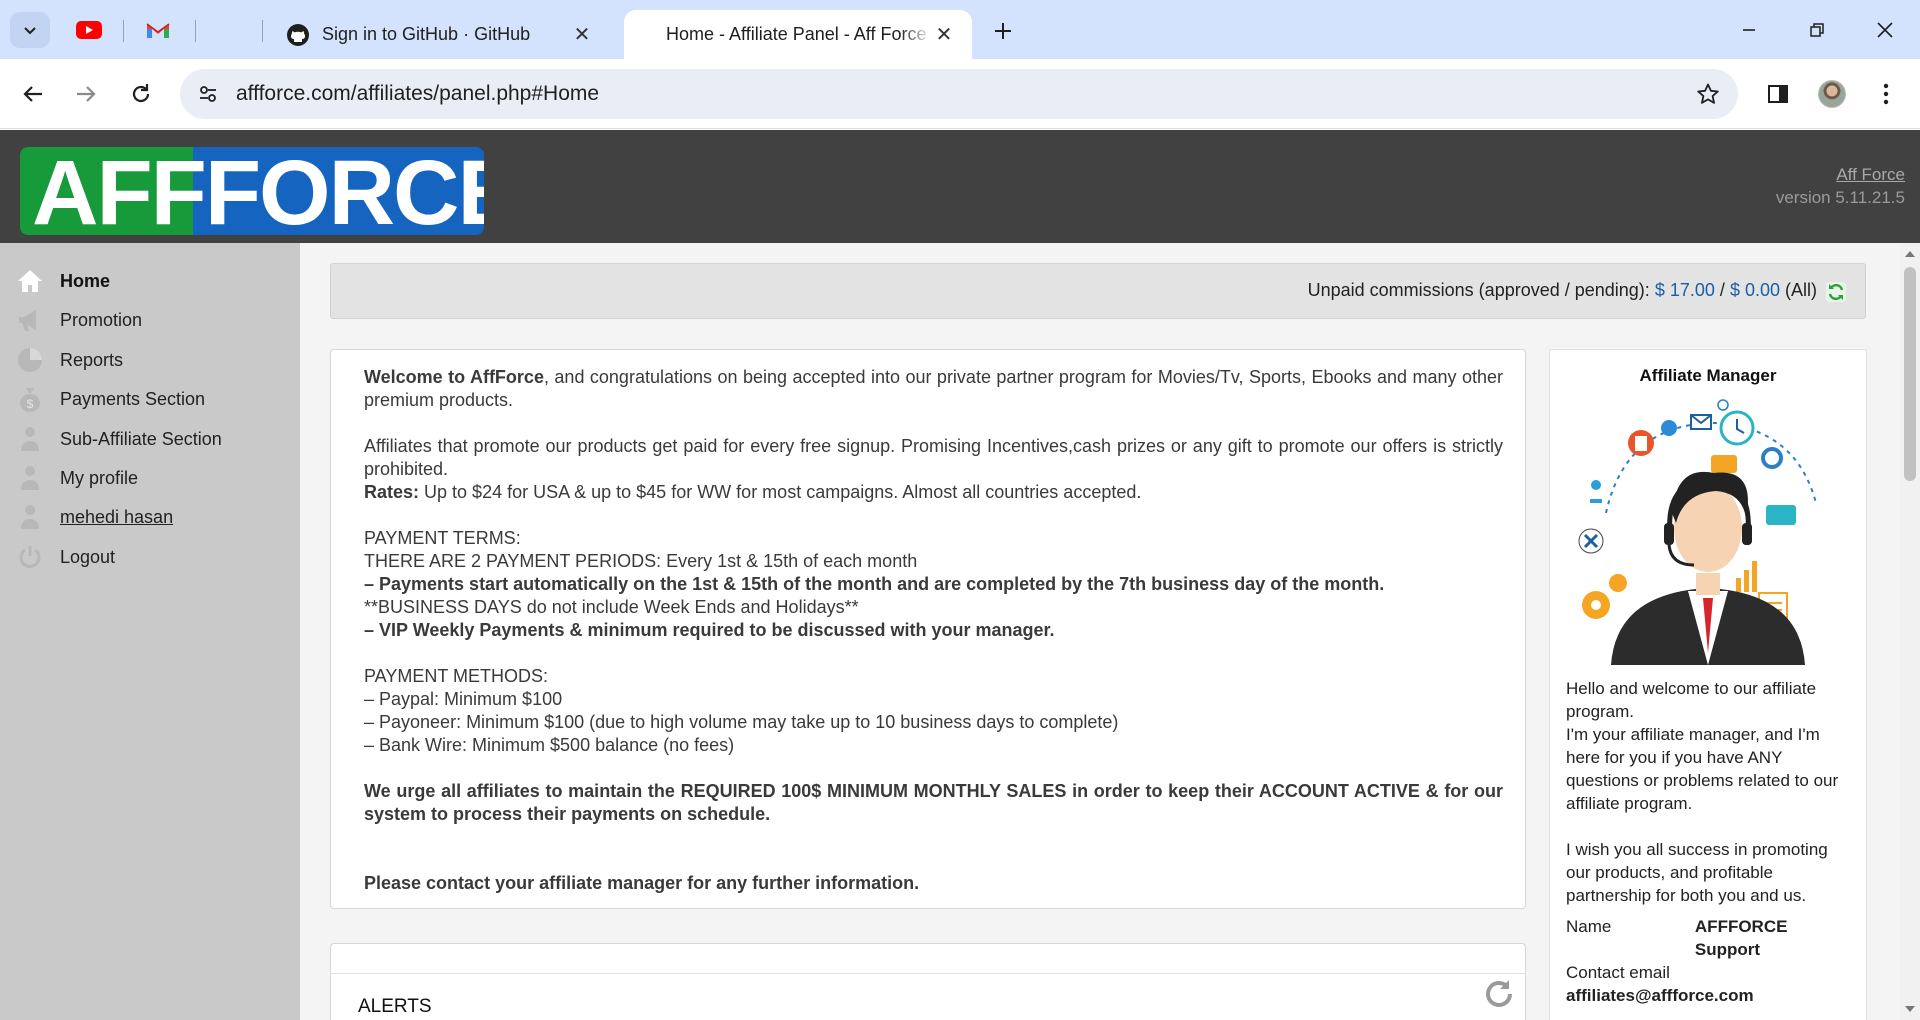 The image size is (1920, 1020). I want to click on back-button, so click(33, 94).